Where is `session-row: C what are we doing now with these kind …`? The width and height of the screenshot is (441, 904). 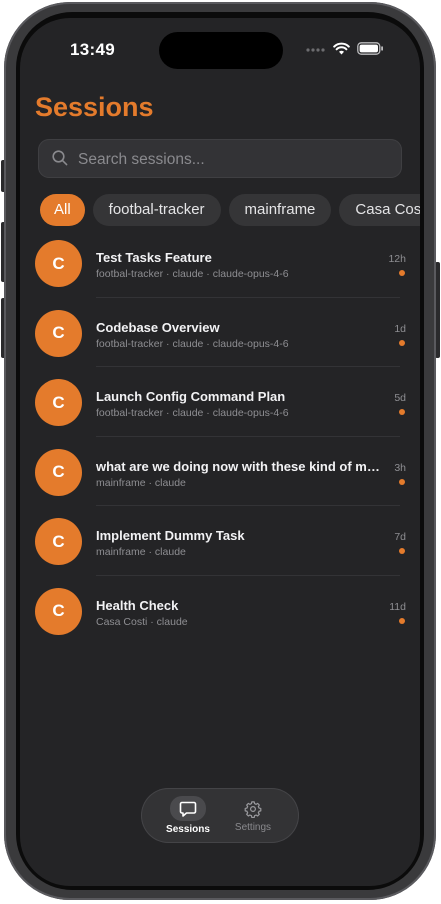 session-row: C what are we doing now with these kind … is located at coordinates (220, 471).